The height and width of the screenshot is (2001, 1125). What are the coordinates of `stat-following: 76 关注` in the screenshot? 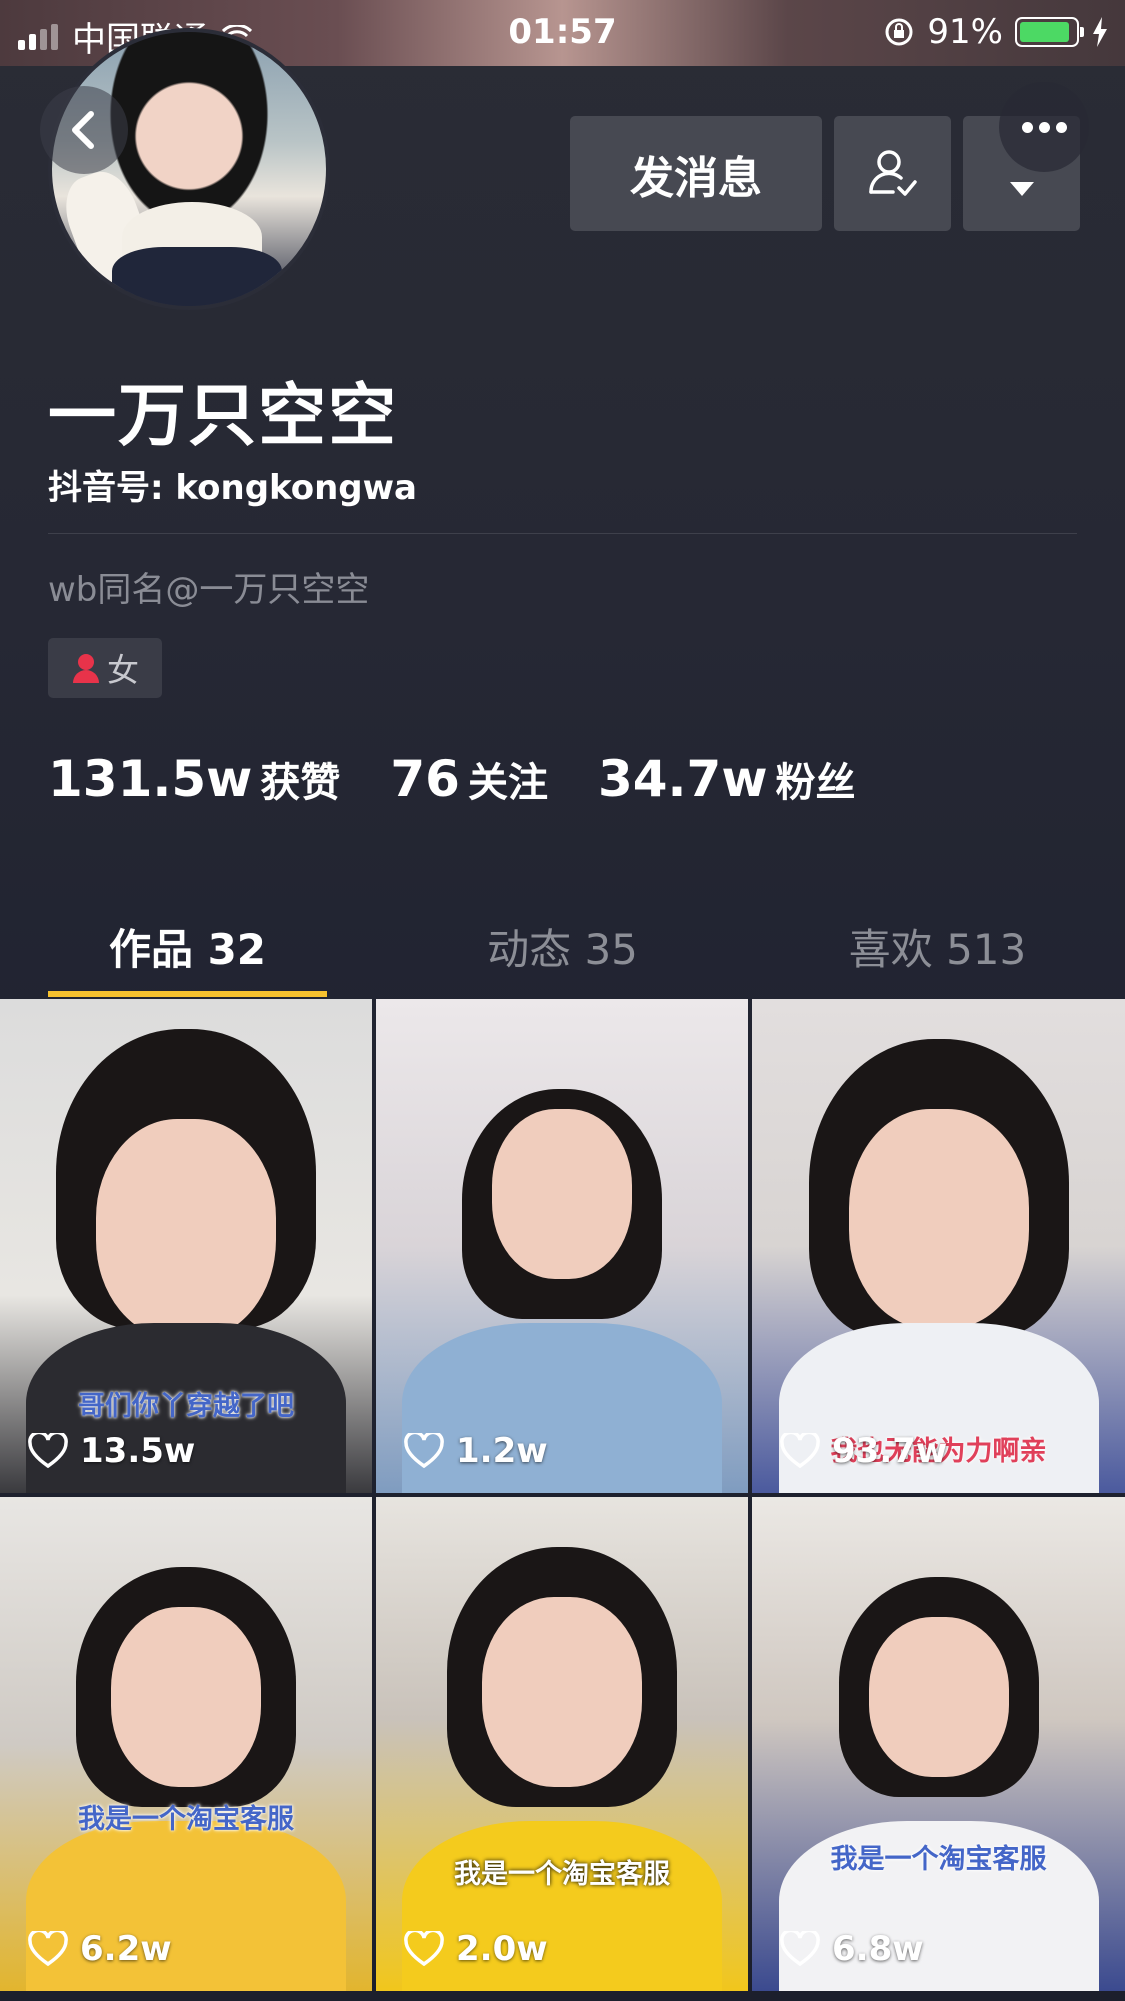 It's located at (469, 779).